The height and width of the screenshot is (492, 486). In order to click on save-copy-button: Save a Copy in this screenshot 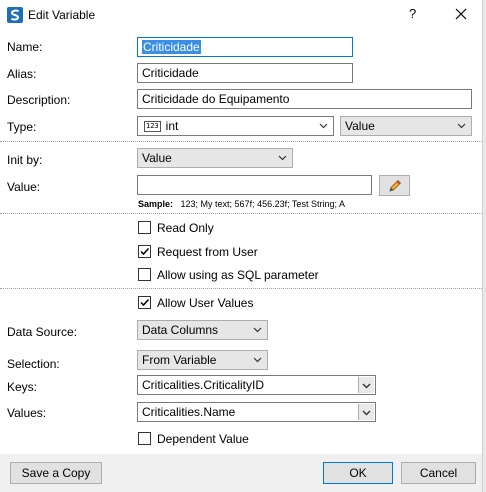, I will do `click(56, 473)`.